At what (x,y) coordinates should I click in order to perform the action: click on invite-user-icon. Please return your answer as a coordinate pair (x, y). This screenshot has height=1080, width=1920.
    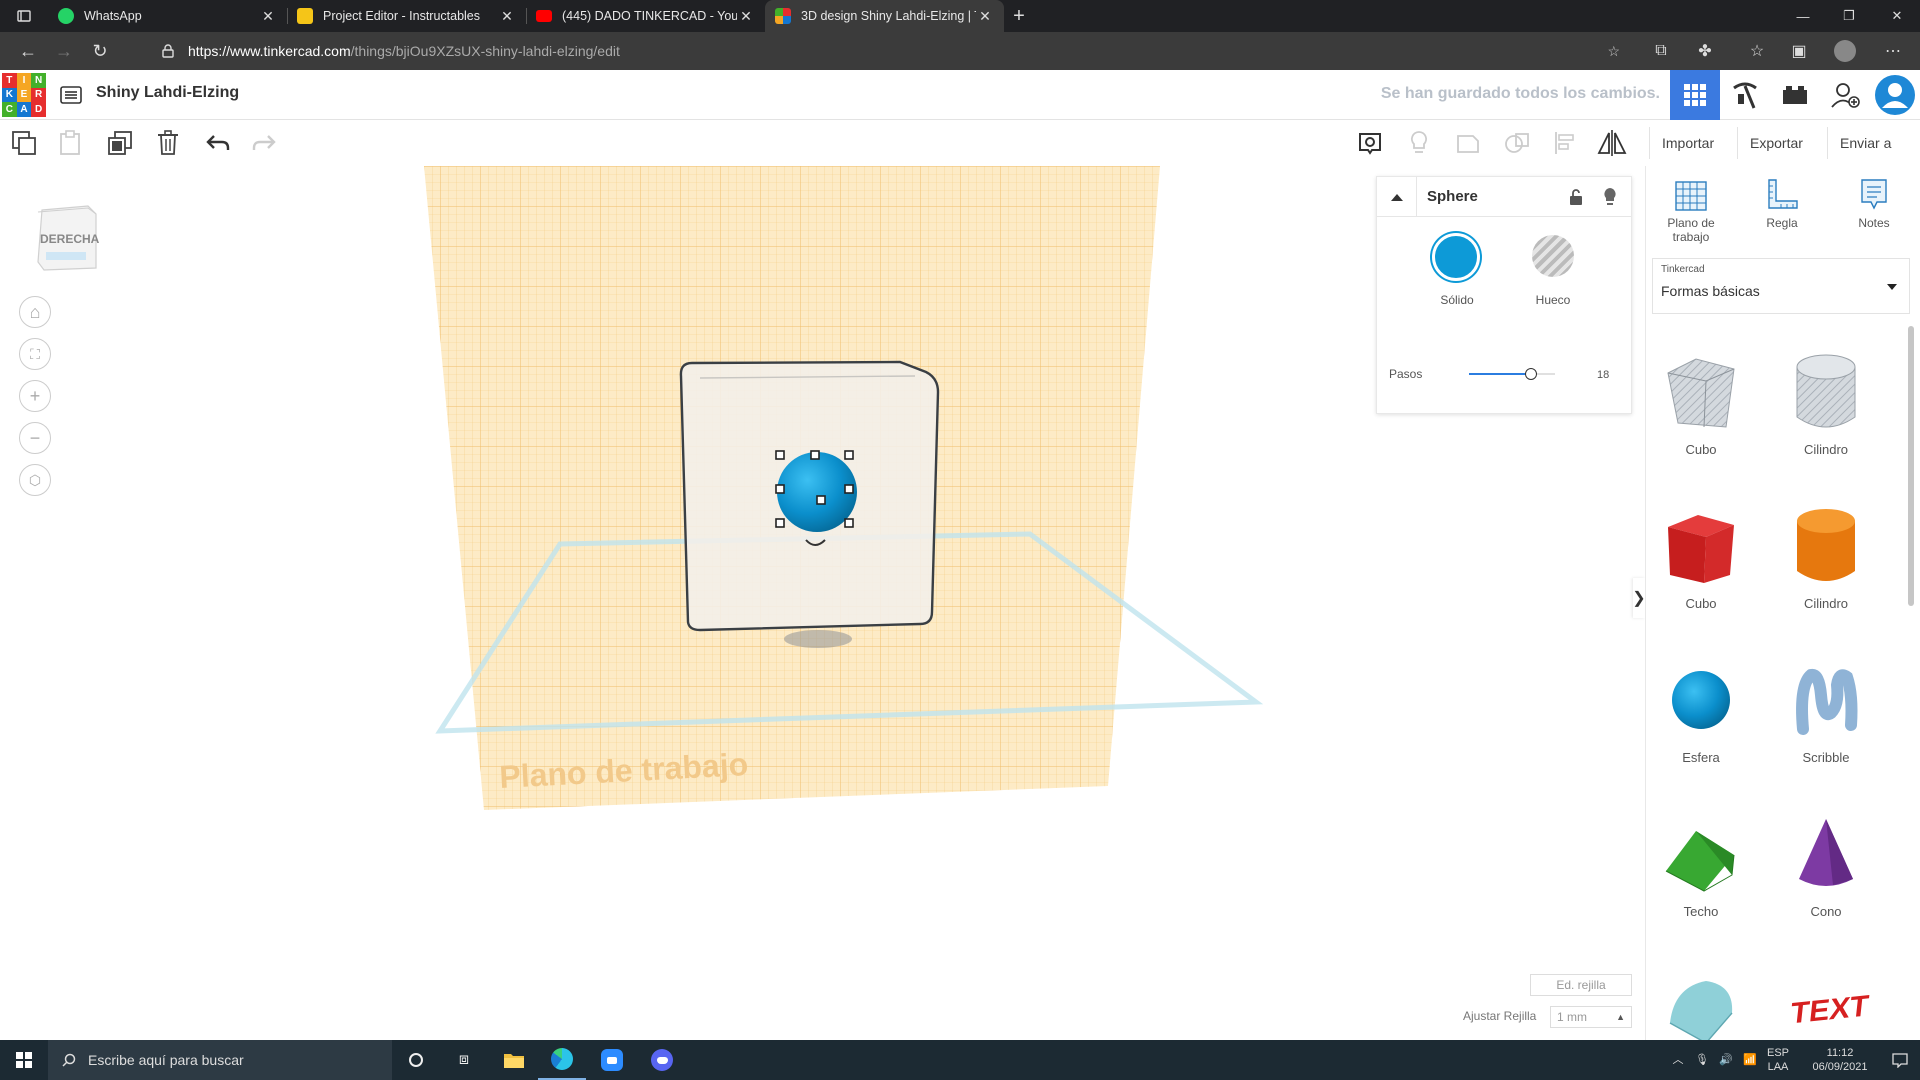
    Looking at the image, I should click on (1845, 95).